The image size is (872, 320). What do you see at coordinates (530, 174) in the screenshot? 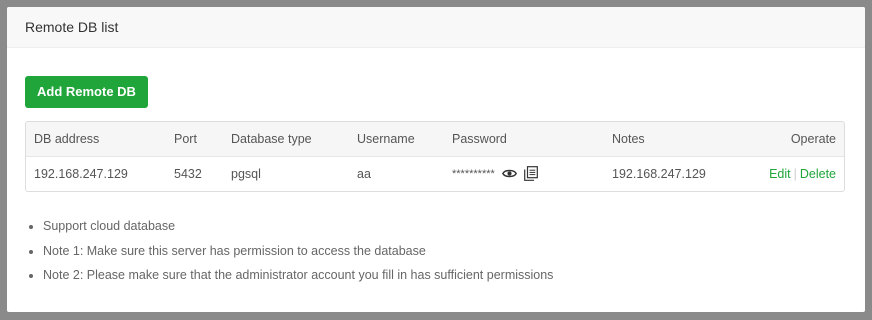
I see `copy-icon` at bounding box center [530, 174].